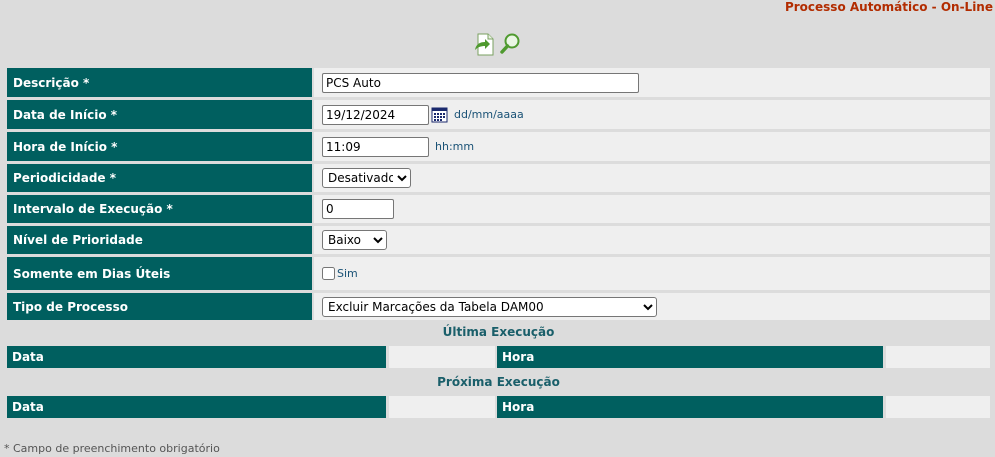  What do you see at coordinates (442, 357) in the screenshot?
I see `ultima-data-value` at bounding box center [442, 357].